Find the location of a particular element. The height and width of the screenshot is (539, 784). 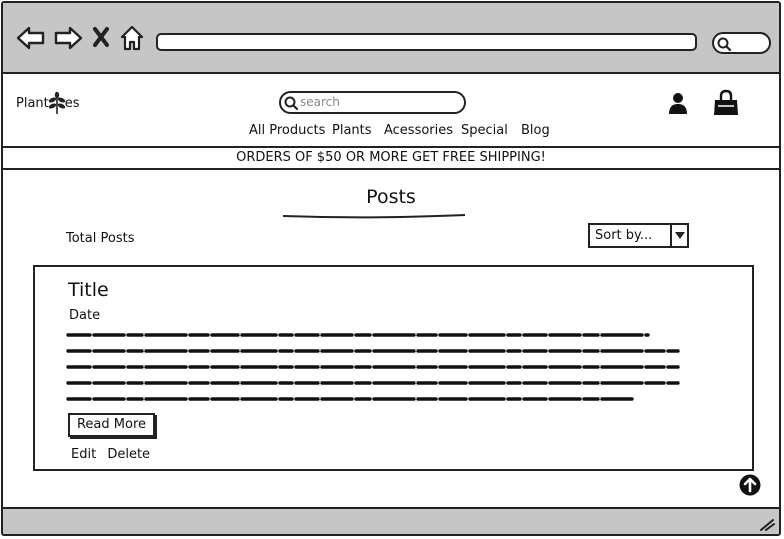

edit-link: Edit is located at coordinates (83, 454).